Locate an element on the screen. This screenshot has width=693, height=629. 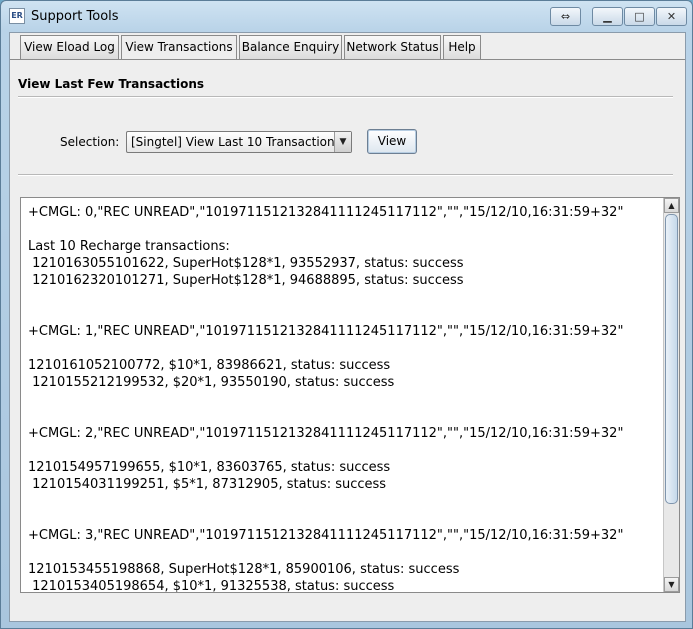
scrollbar-thumb is located at coordinates (671, 359).